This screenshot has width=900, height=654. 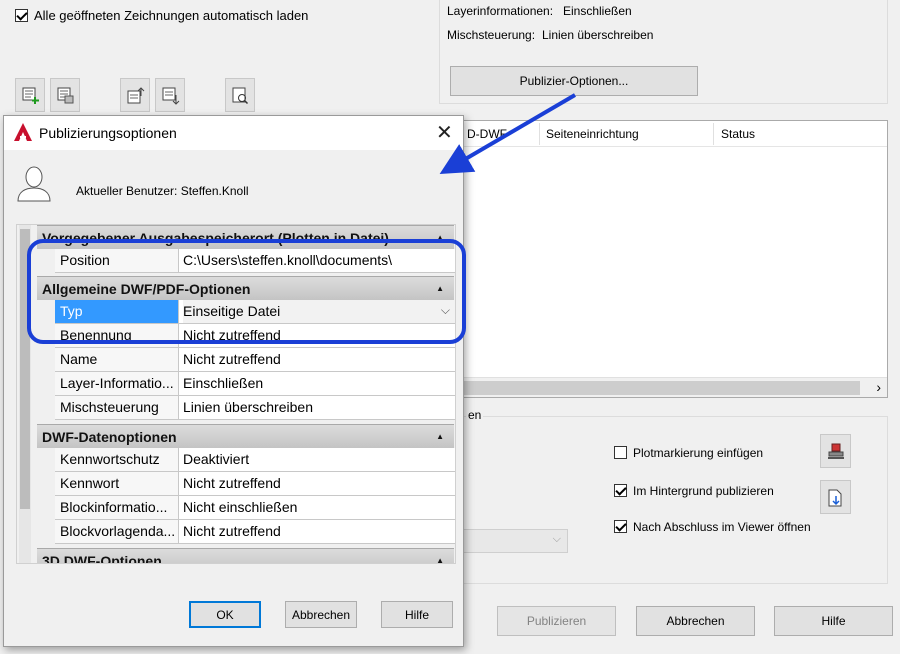 I want to click on horizontal-scrollbar: ›, so click(x=663, y=387).